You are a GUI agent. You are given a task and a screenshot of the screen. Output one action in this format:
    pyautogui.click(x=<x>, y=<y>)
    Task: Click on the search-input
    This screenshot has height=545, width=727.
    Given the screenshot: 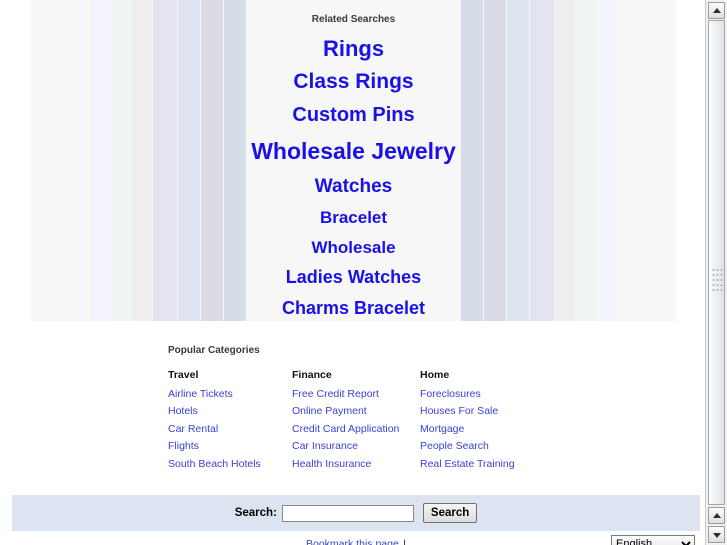 What is the action you would take?
    pyautogui.click(x=347, y=513)
    